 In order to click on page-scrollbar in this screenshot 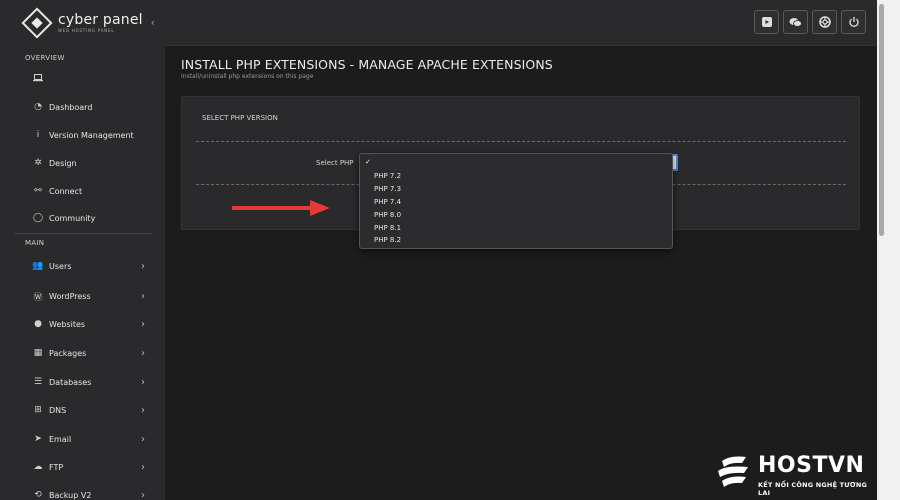, I will do `click(888, 250)`.